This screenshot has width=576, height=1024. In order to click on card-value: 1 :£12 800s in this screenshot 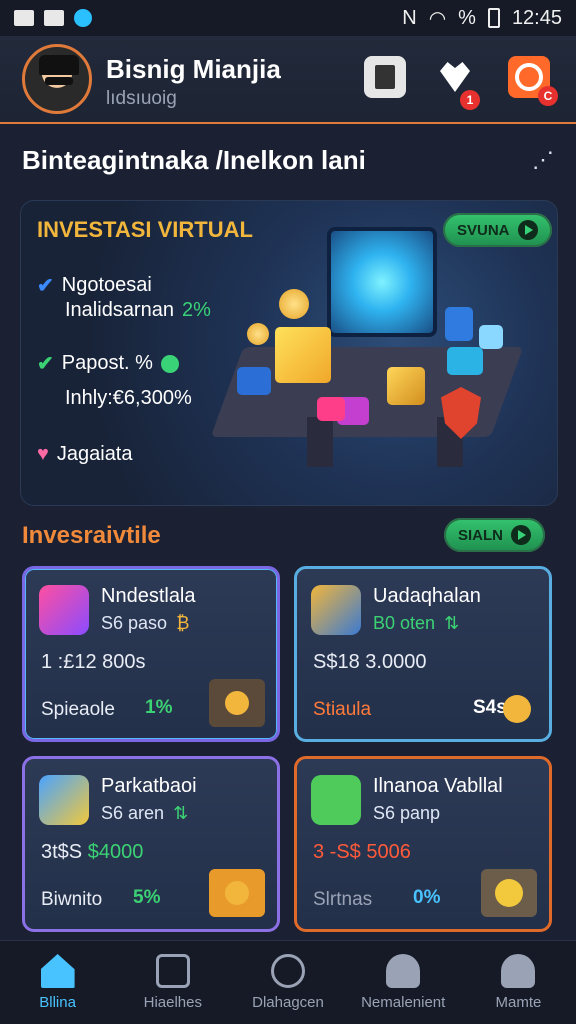, I will do `click(93, 662)`.